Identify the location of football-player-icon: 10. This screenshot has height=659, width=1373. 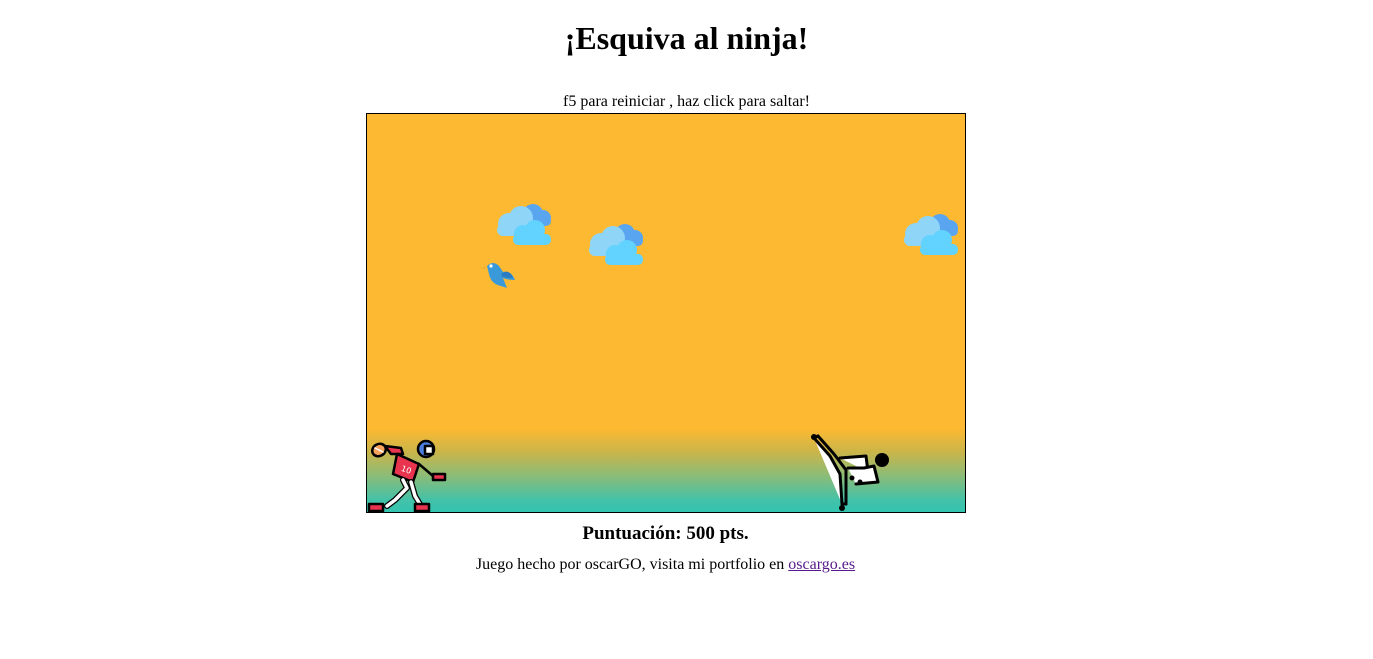
(407, 475).